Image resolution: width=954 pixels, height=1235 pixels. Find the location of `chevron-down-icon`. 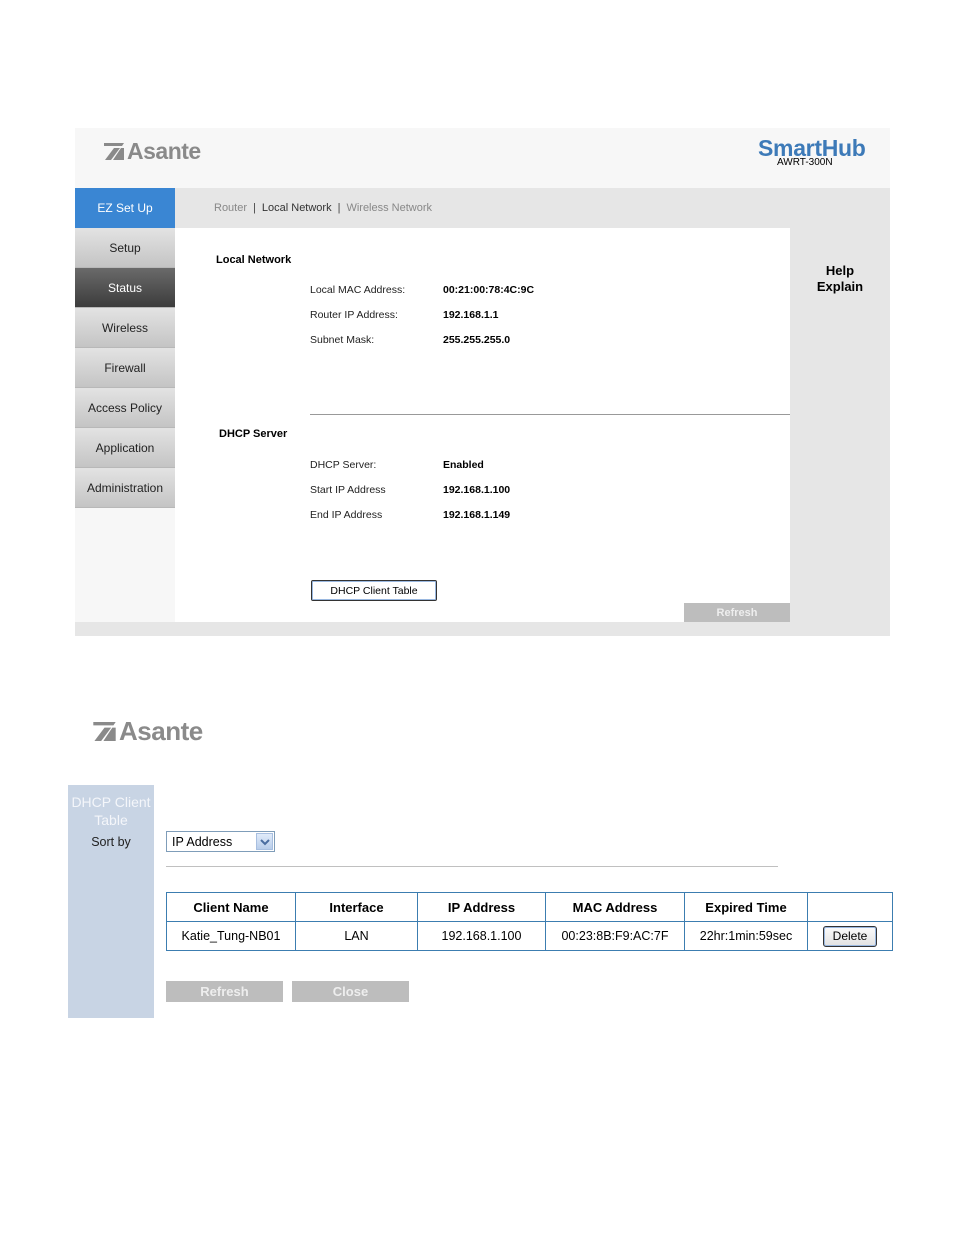

chevron-down-icon is located at coordinates (264, 841).